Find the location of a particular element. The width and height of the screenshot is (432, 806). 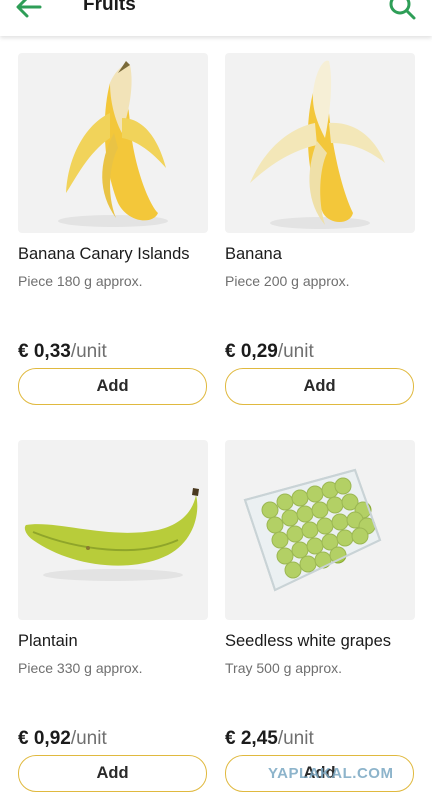

product-weight: Piece 200 g approx. is located at coordinates (287, 281).